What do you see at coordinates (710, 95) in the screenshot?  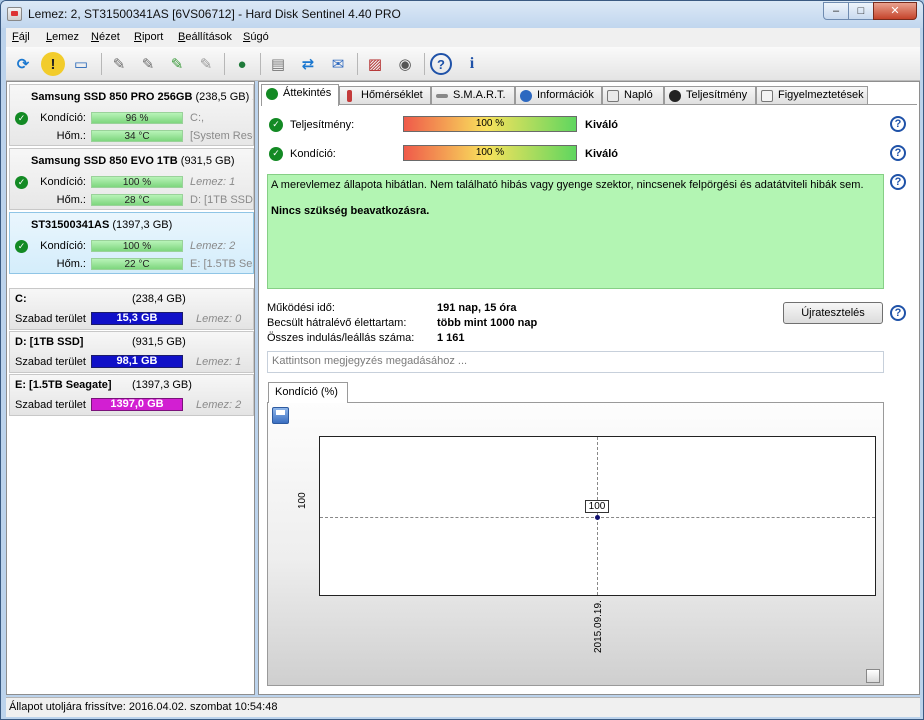 I see `tab-performance: Teljesítmény` at bounding box center [710, 95].